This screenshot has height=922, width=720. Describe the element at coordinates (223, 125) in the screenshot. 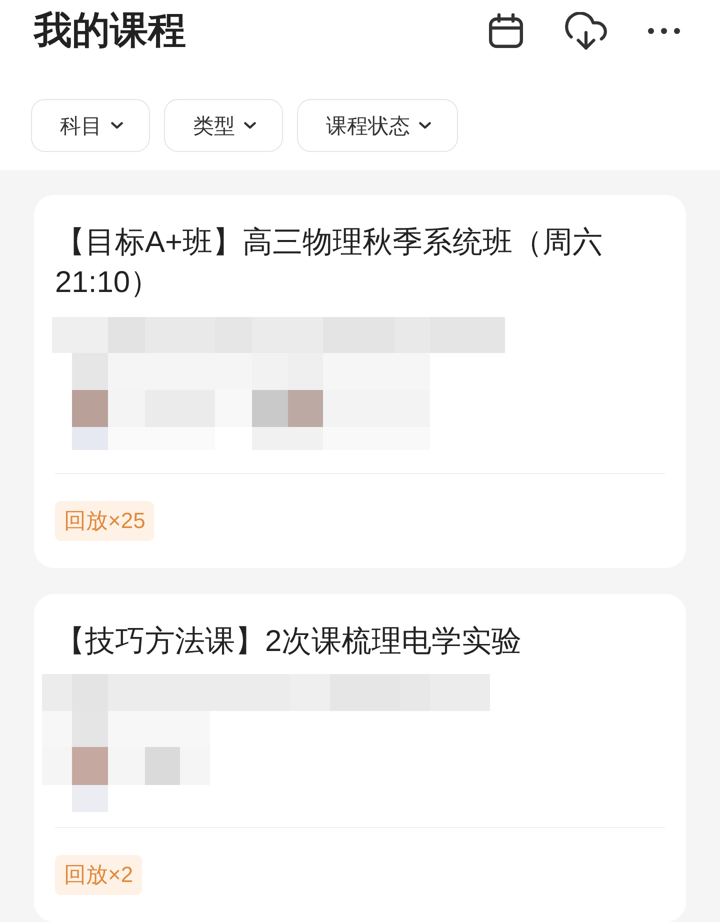

I see `filter-dropdown: 类型` at that location.